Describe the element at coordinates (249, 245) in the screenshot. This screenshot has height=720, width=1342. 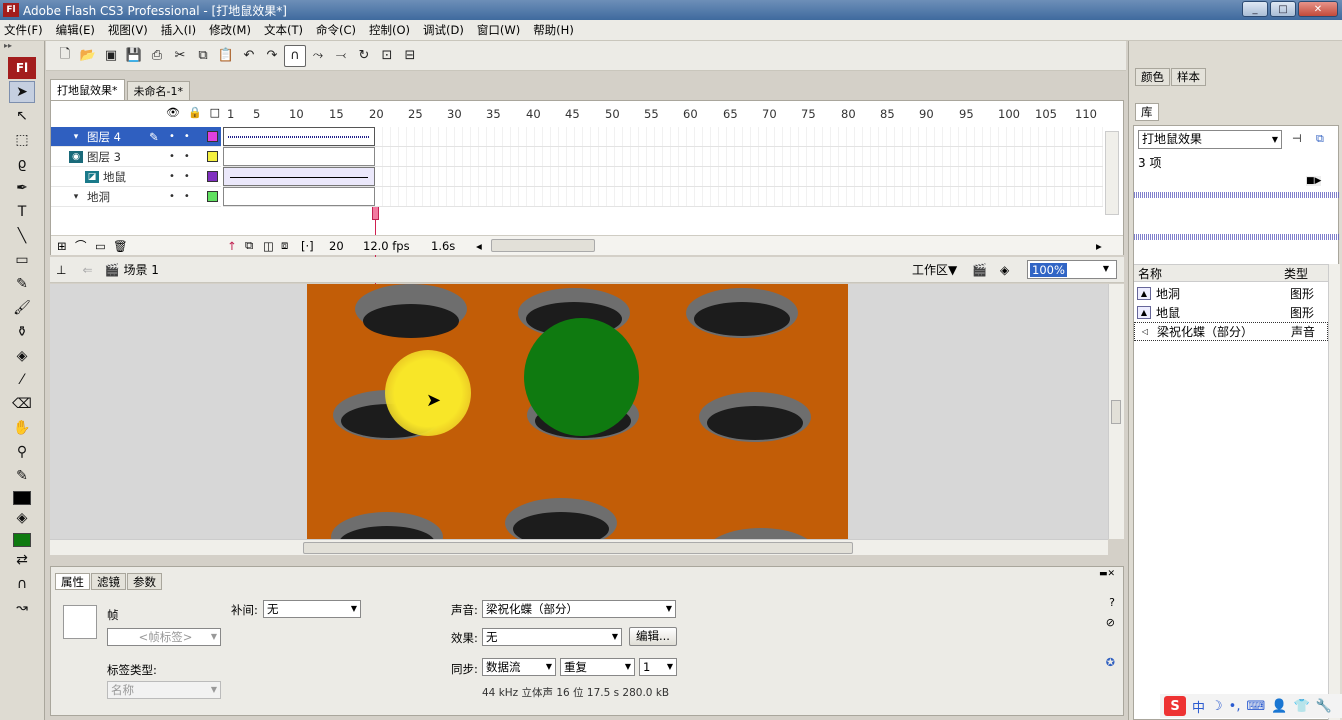
I see `onion-skin-icon: ⧉` at that location.